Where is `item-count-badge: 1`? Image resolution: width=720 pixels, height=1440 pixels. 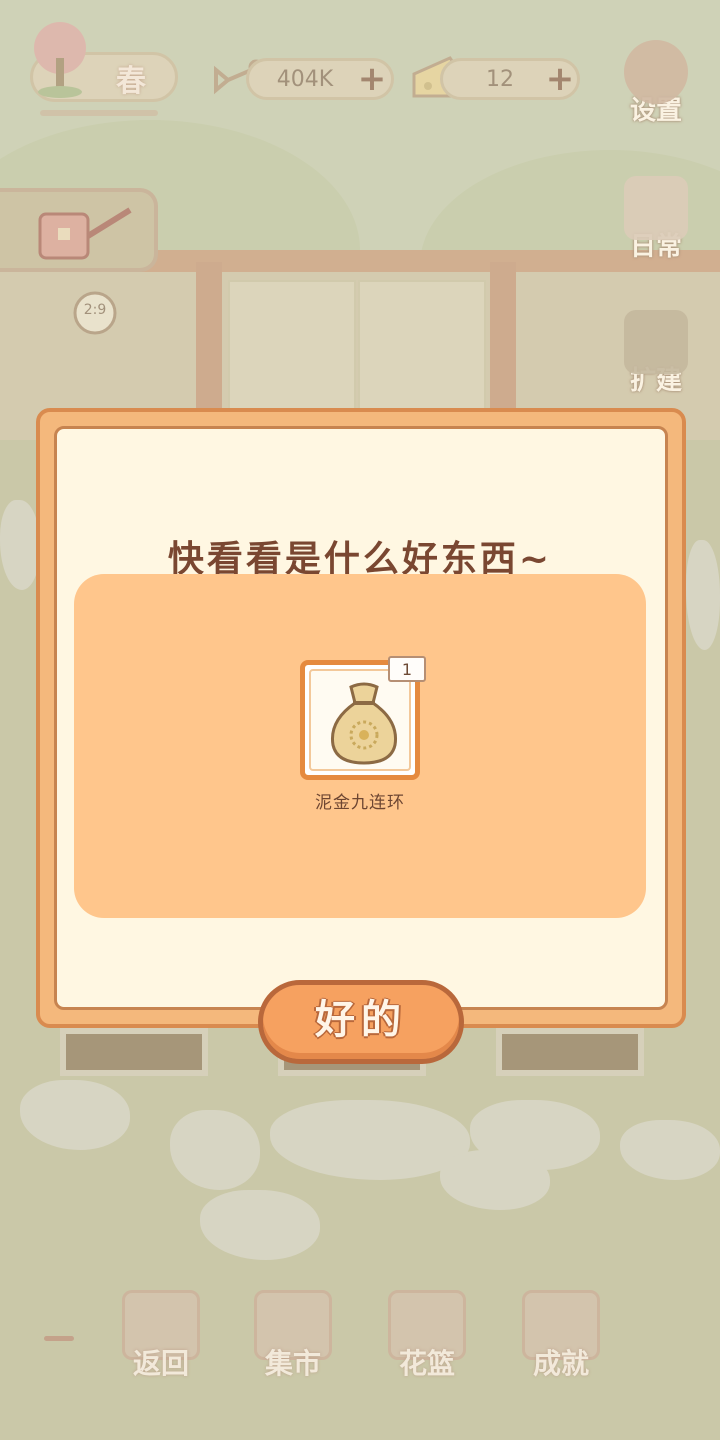
item-count-badge: 1 is located at coordinates (407, 669).